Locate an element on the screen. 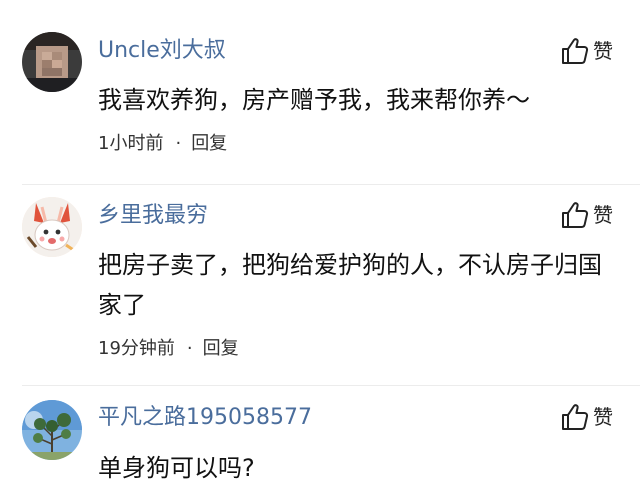 This screenshot has width=640, height=493. comment-meta: 1小时前 · 回复 is located at coordinates (162, 144).